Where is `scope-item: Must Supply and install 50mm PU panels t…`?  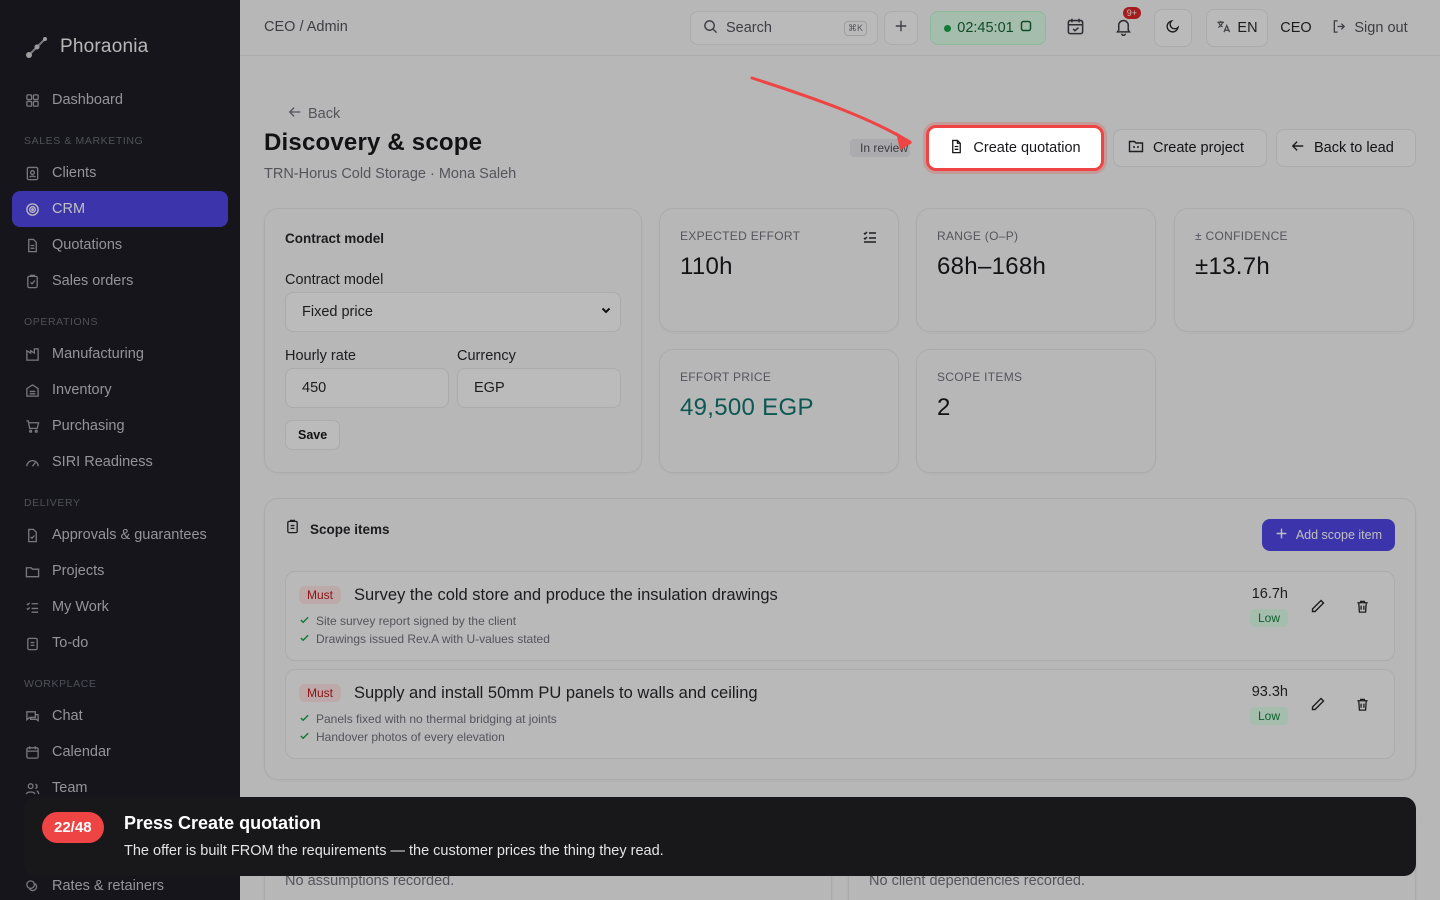
scope-item: Must Supply and install 50mm PU panels t… is located at coordinates (840, 714).